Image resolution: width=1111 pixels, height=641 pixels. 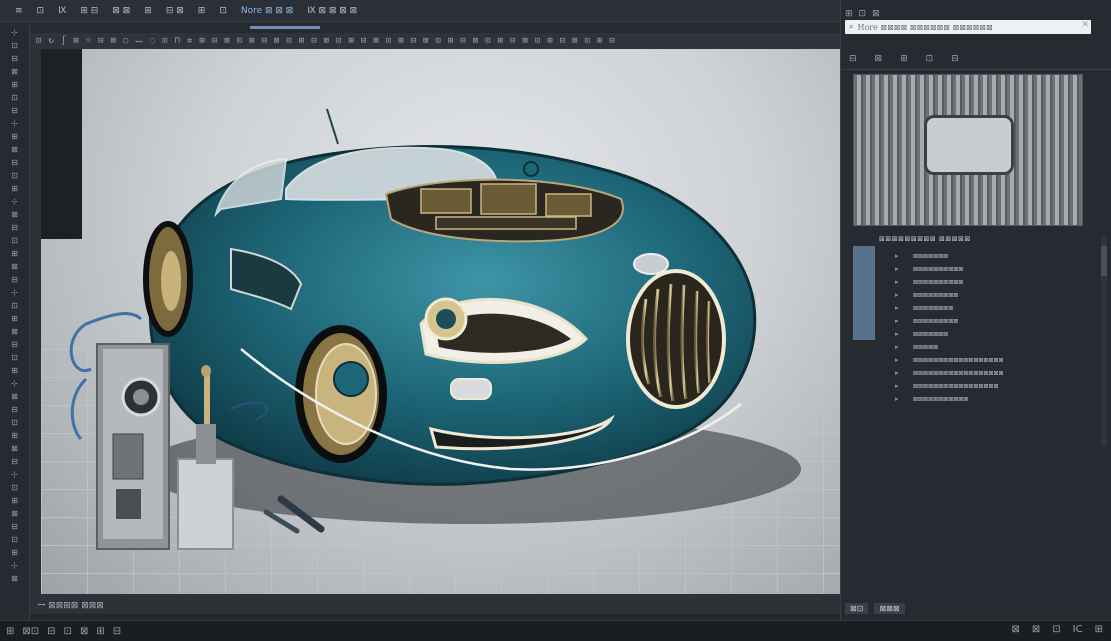 What do you see at coordinates (267, 11) in the screenshot?
I see `menu-item-9: Nore ⊠ ⊠ ⊠` at bounding box center [267, 11].